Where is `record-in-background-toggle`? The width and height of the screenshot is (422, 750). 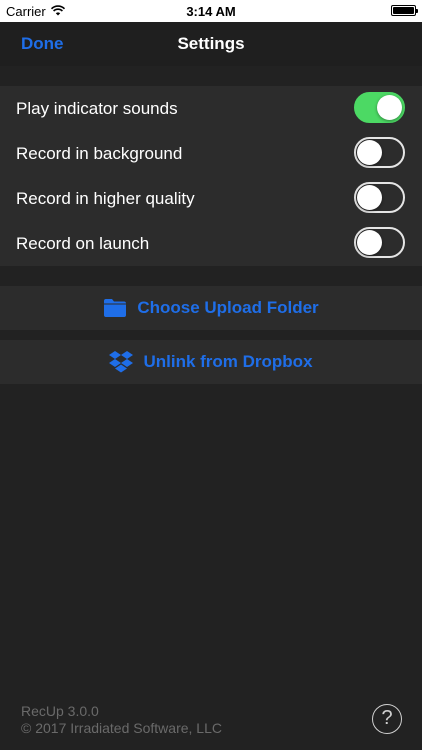 record-in-background-toggle is located at coordinates (379, 152).